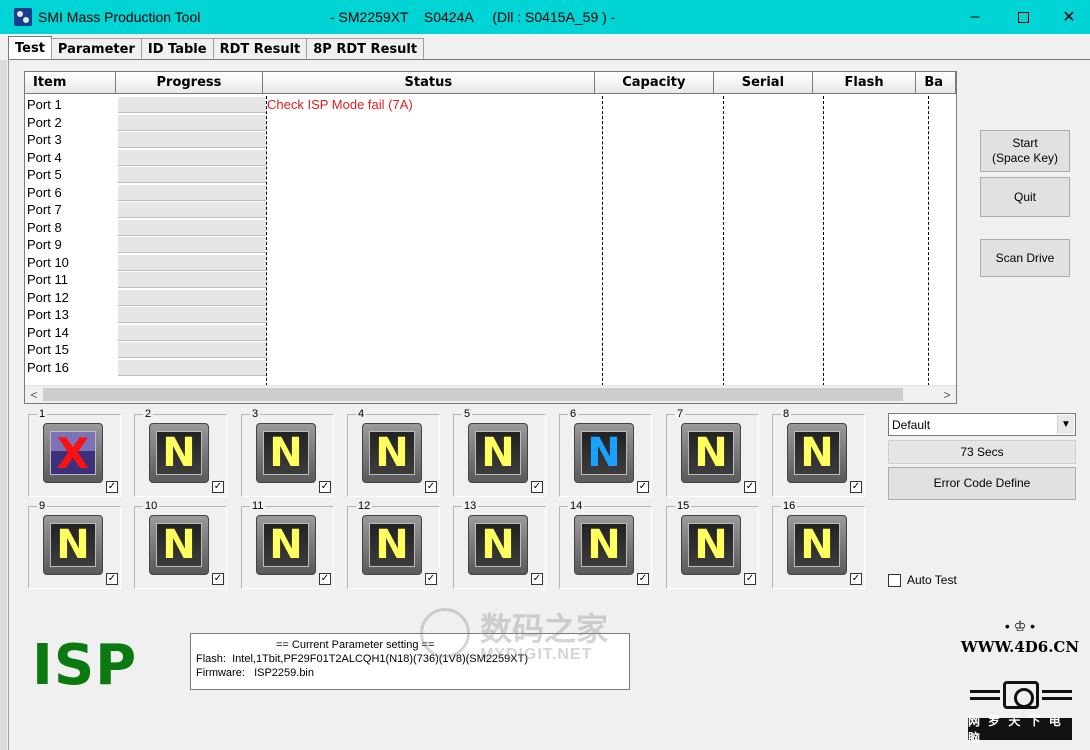 This screenshot has width=1090, height=750. I want to click on port-slot: 1 X ✓, so click(74, 452).